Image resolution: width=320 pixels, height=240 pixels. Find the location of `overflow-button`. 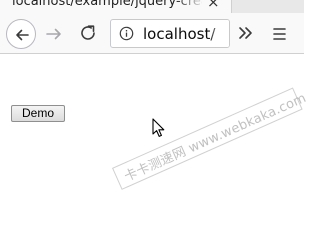

overflow-button is located at coordinates (246, 33).